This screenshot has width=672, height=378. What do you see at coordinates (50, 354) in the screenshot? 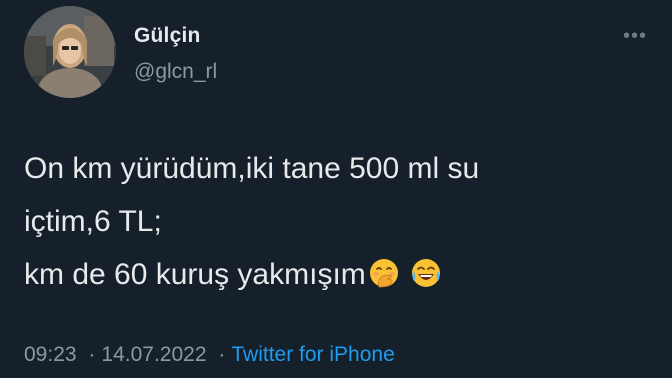
I see `tweet-time: 09:23` at bounding box center [50, 354].